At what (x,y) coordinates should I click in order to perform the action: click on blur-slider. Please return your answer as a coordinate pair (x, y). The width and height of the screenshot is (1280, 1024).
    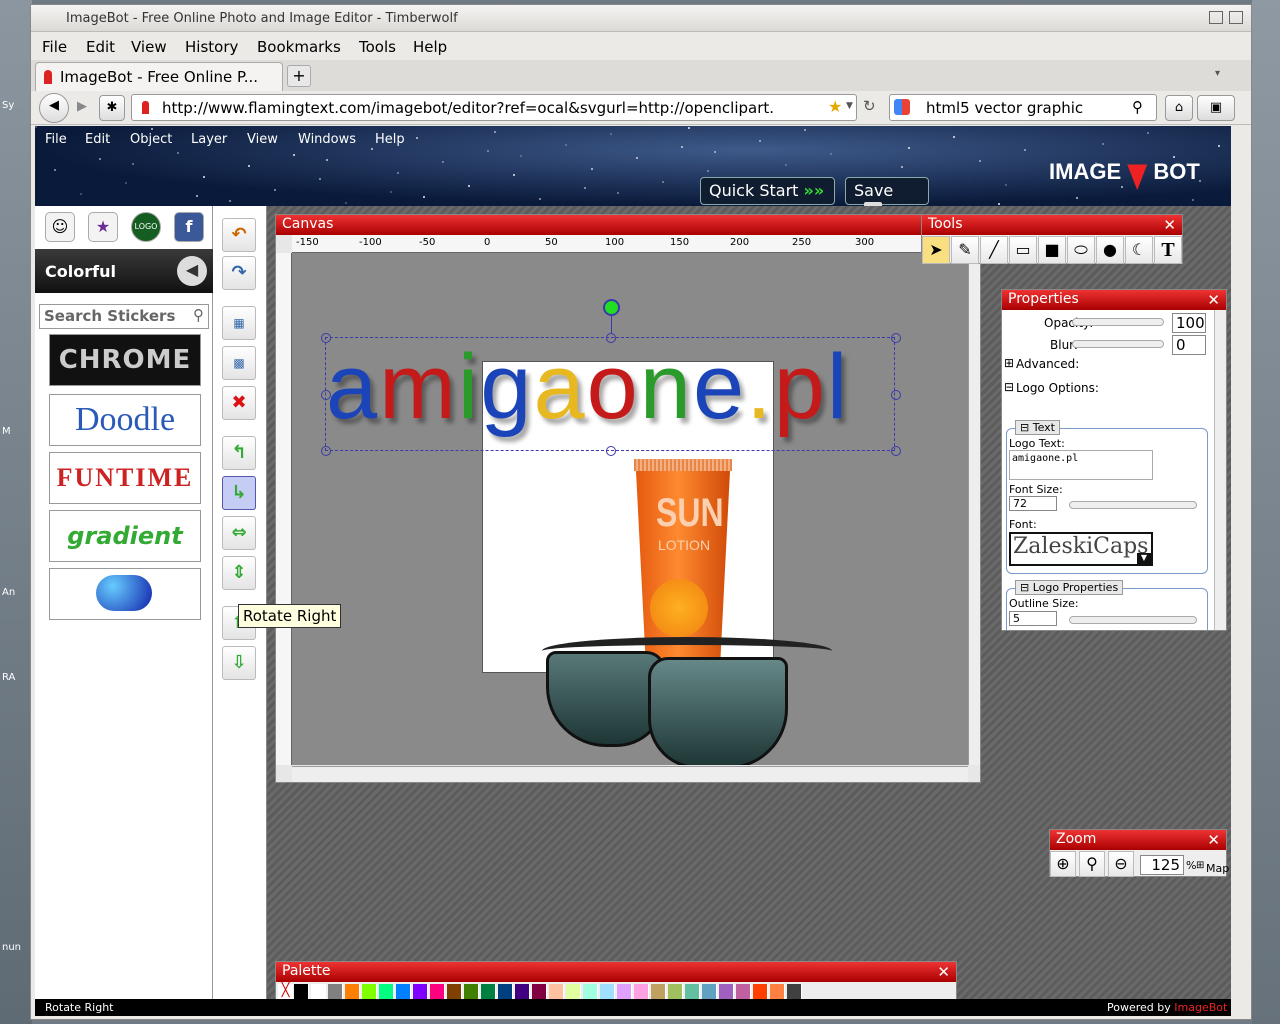
    Looking at the image, I should click on (1118, 344).